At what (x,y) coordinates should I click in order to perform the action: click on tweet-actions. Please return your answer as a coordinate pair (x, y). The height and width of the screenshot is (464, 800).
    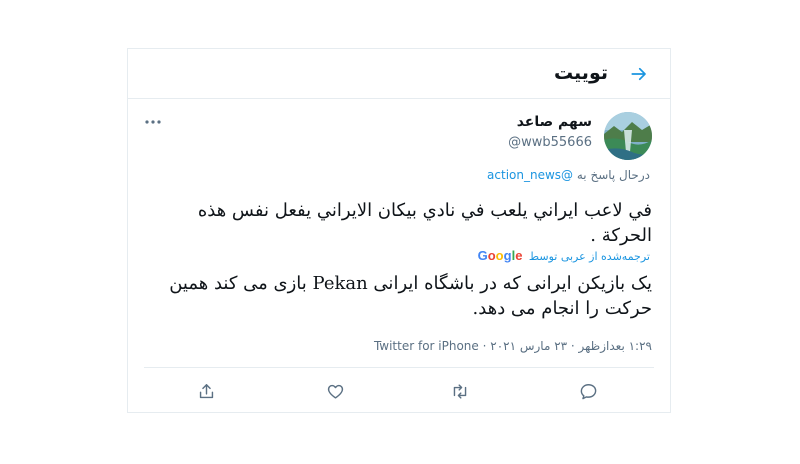
    Looking at the image, I should click on (399, 391).